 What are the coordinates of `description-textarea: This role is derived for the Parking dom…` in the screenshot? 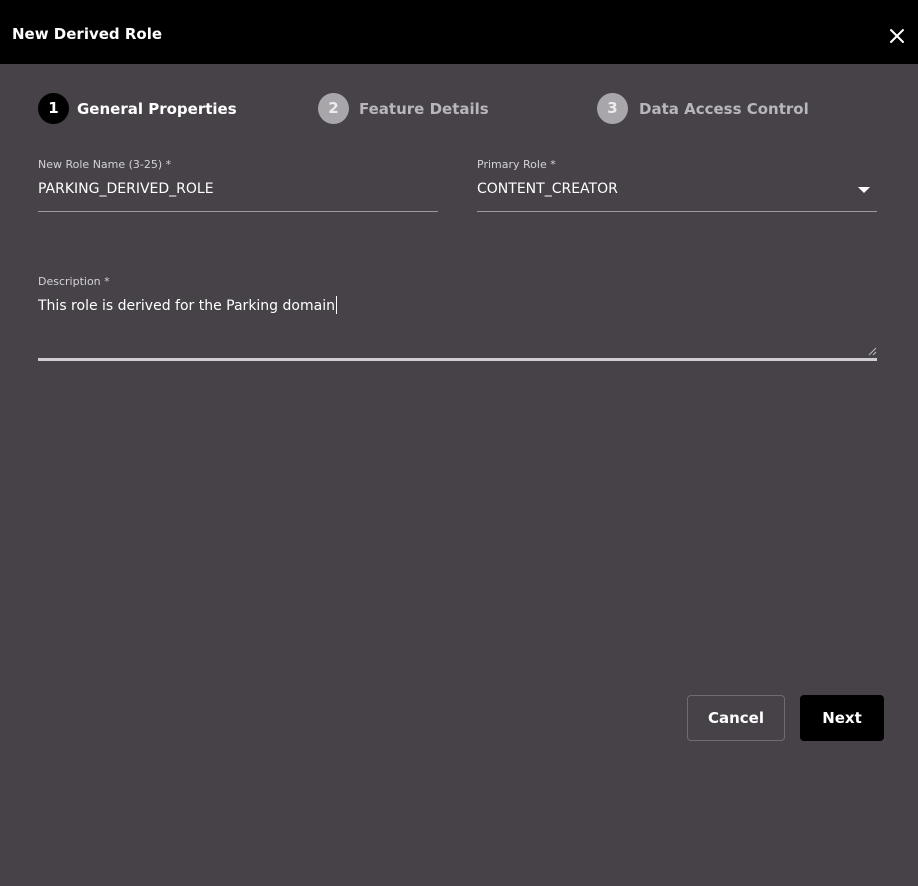 It's located at (457, 326).